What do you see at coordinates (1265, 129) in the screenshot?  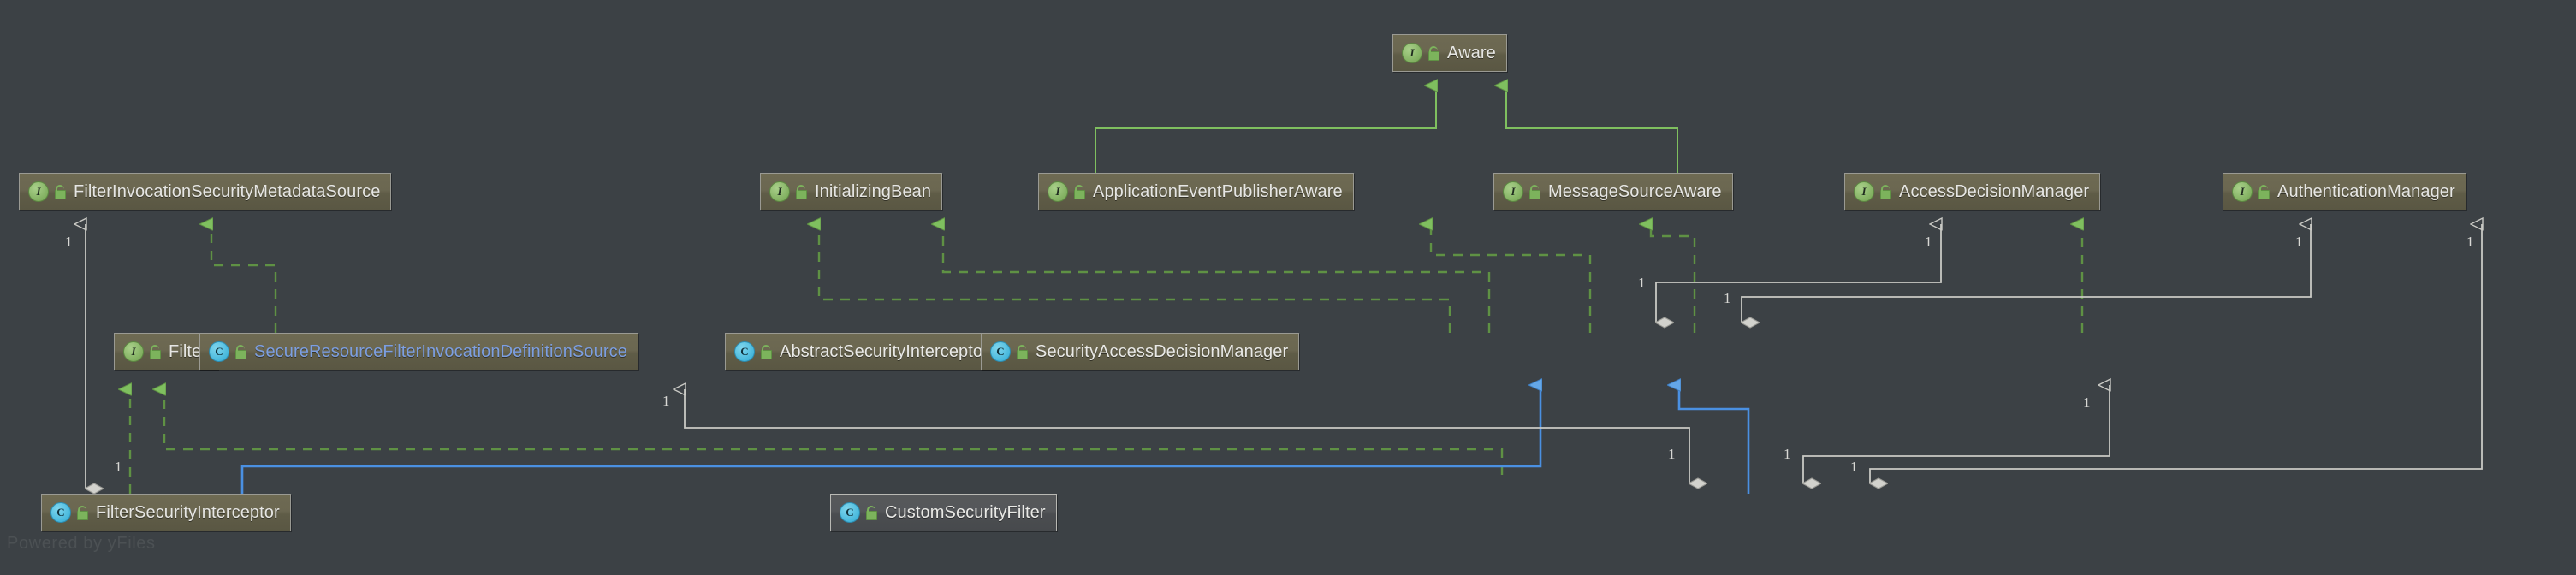 I see `edge-application-event-publisher-aware-to-aware` at bounding box center [1265, 129].